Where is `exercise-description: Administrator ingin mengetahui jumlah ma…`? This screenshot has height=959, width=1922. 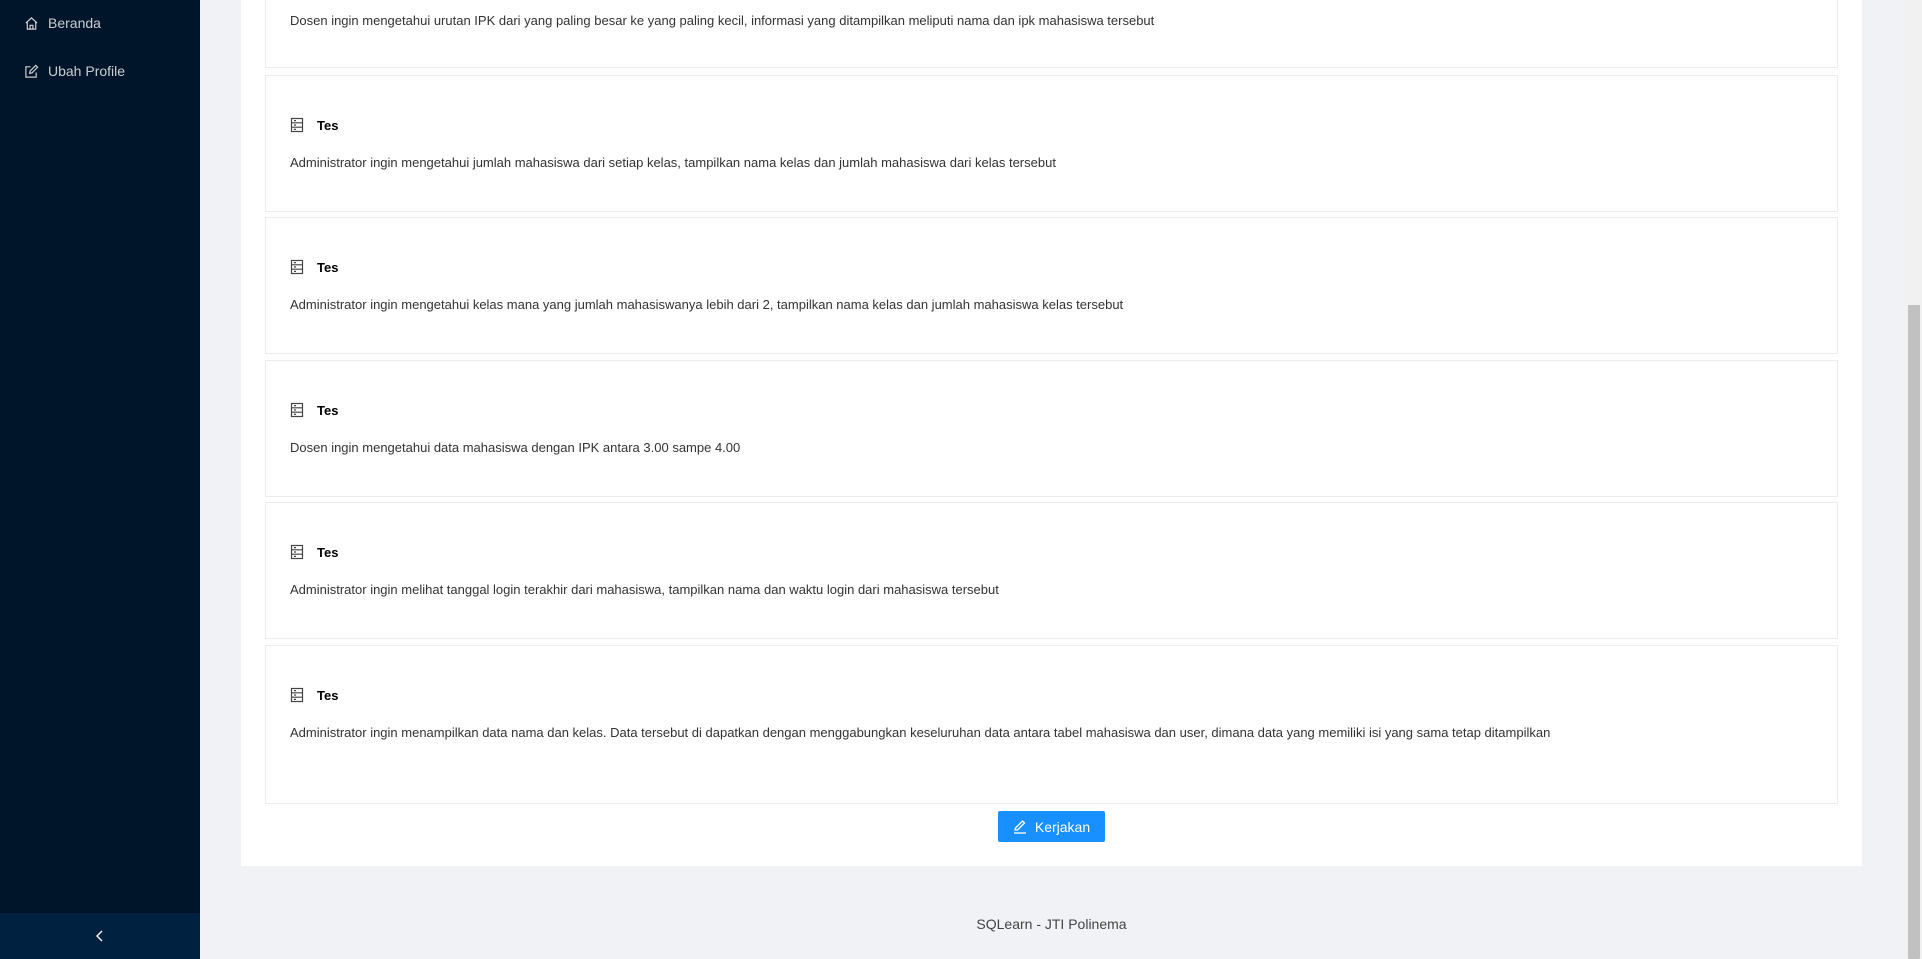
exercise-description: Administrator ingin mengetahui jumlah ma… is located at coordinates (673, 162).